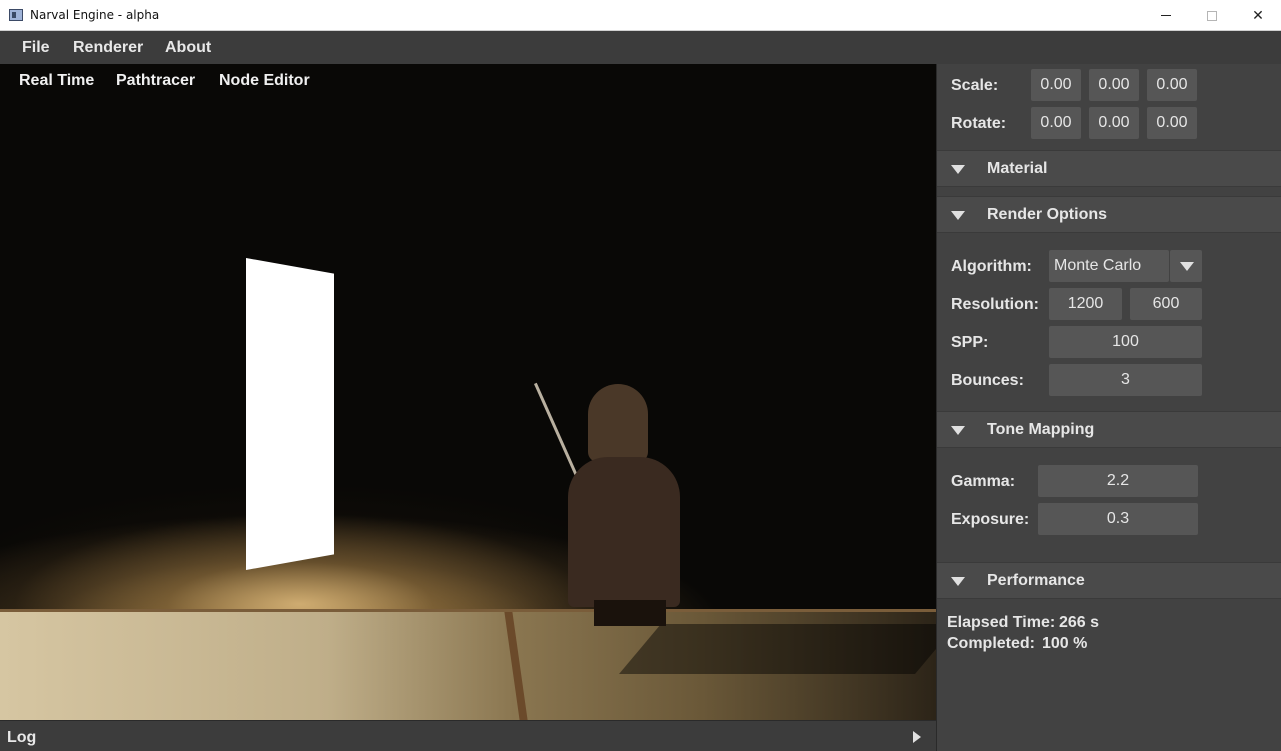 The image size is (1281, 751). I want to click on triangle-right-icon, so click(917, 737).